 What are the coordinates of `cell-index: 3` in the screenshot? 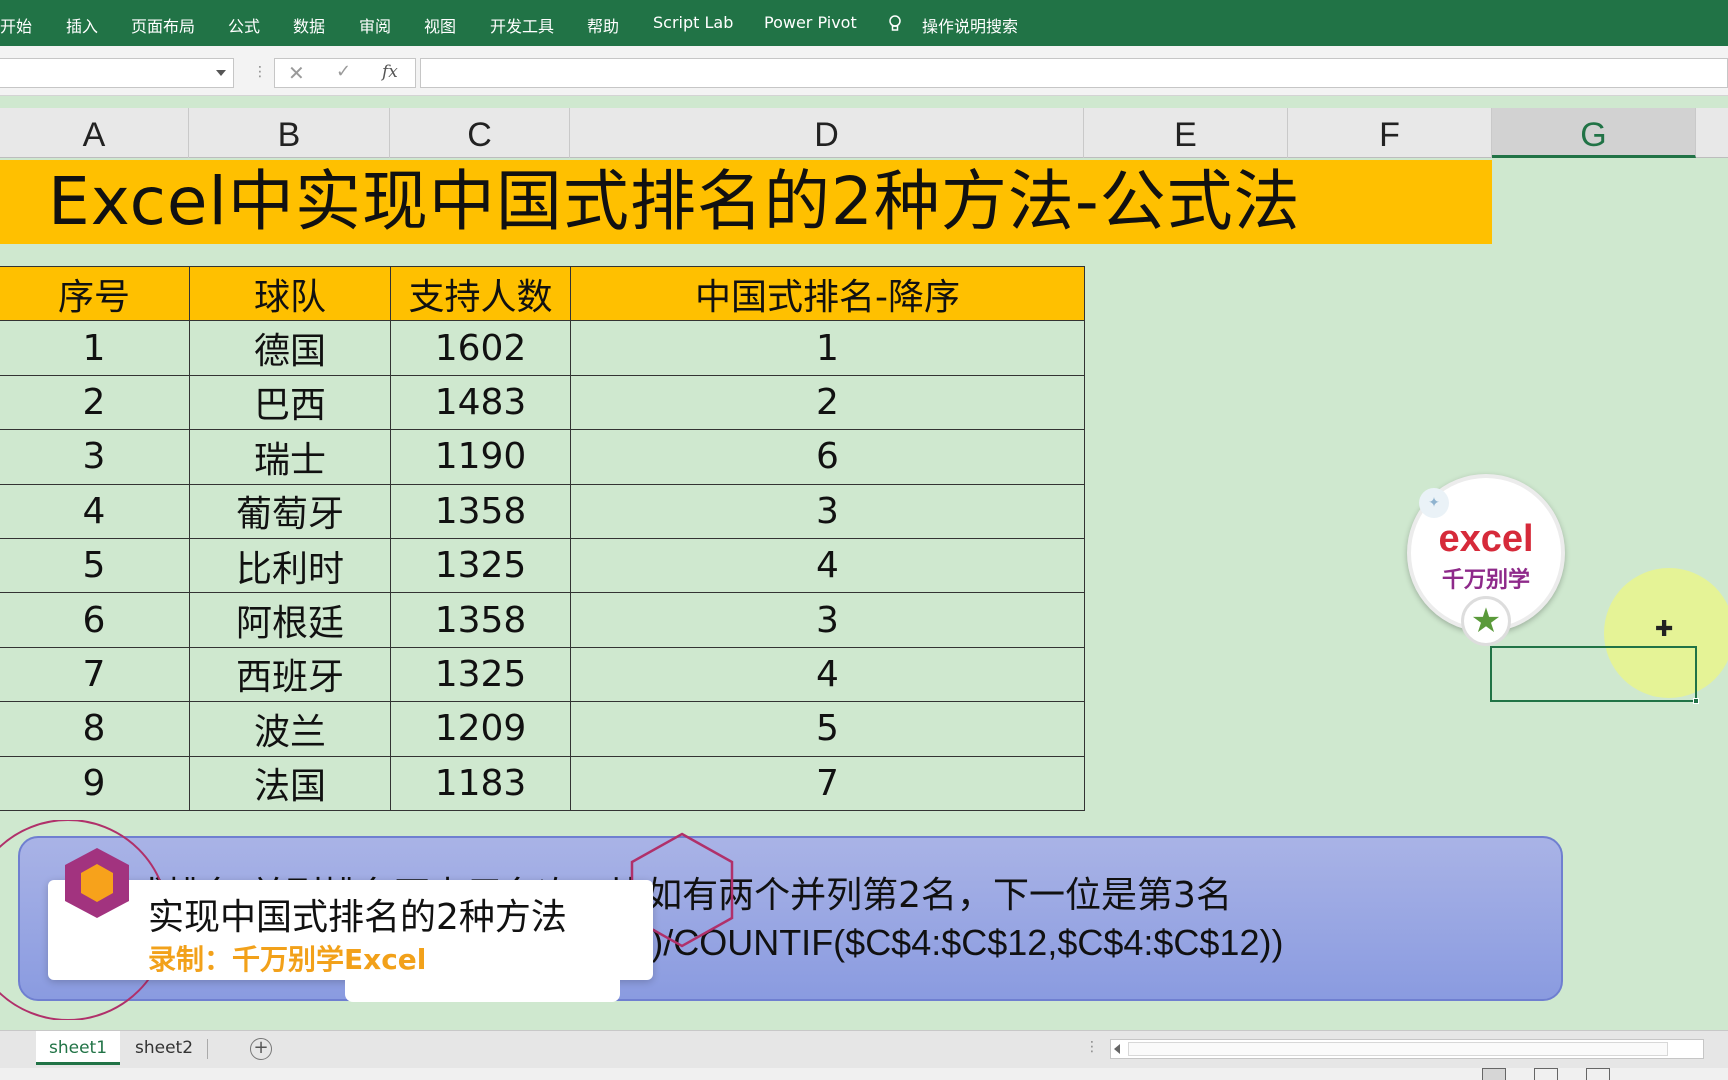 It's located at (95, 457).